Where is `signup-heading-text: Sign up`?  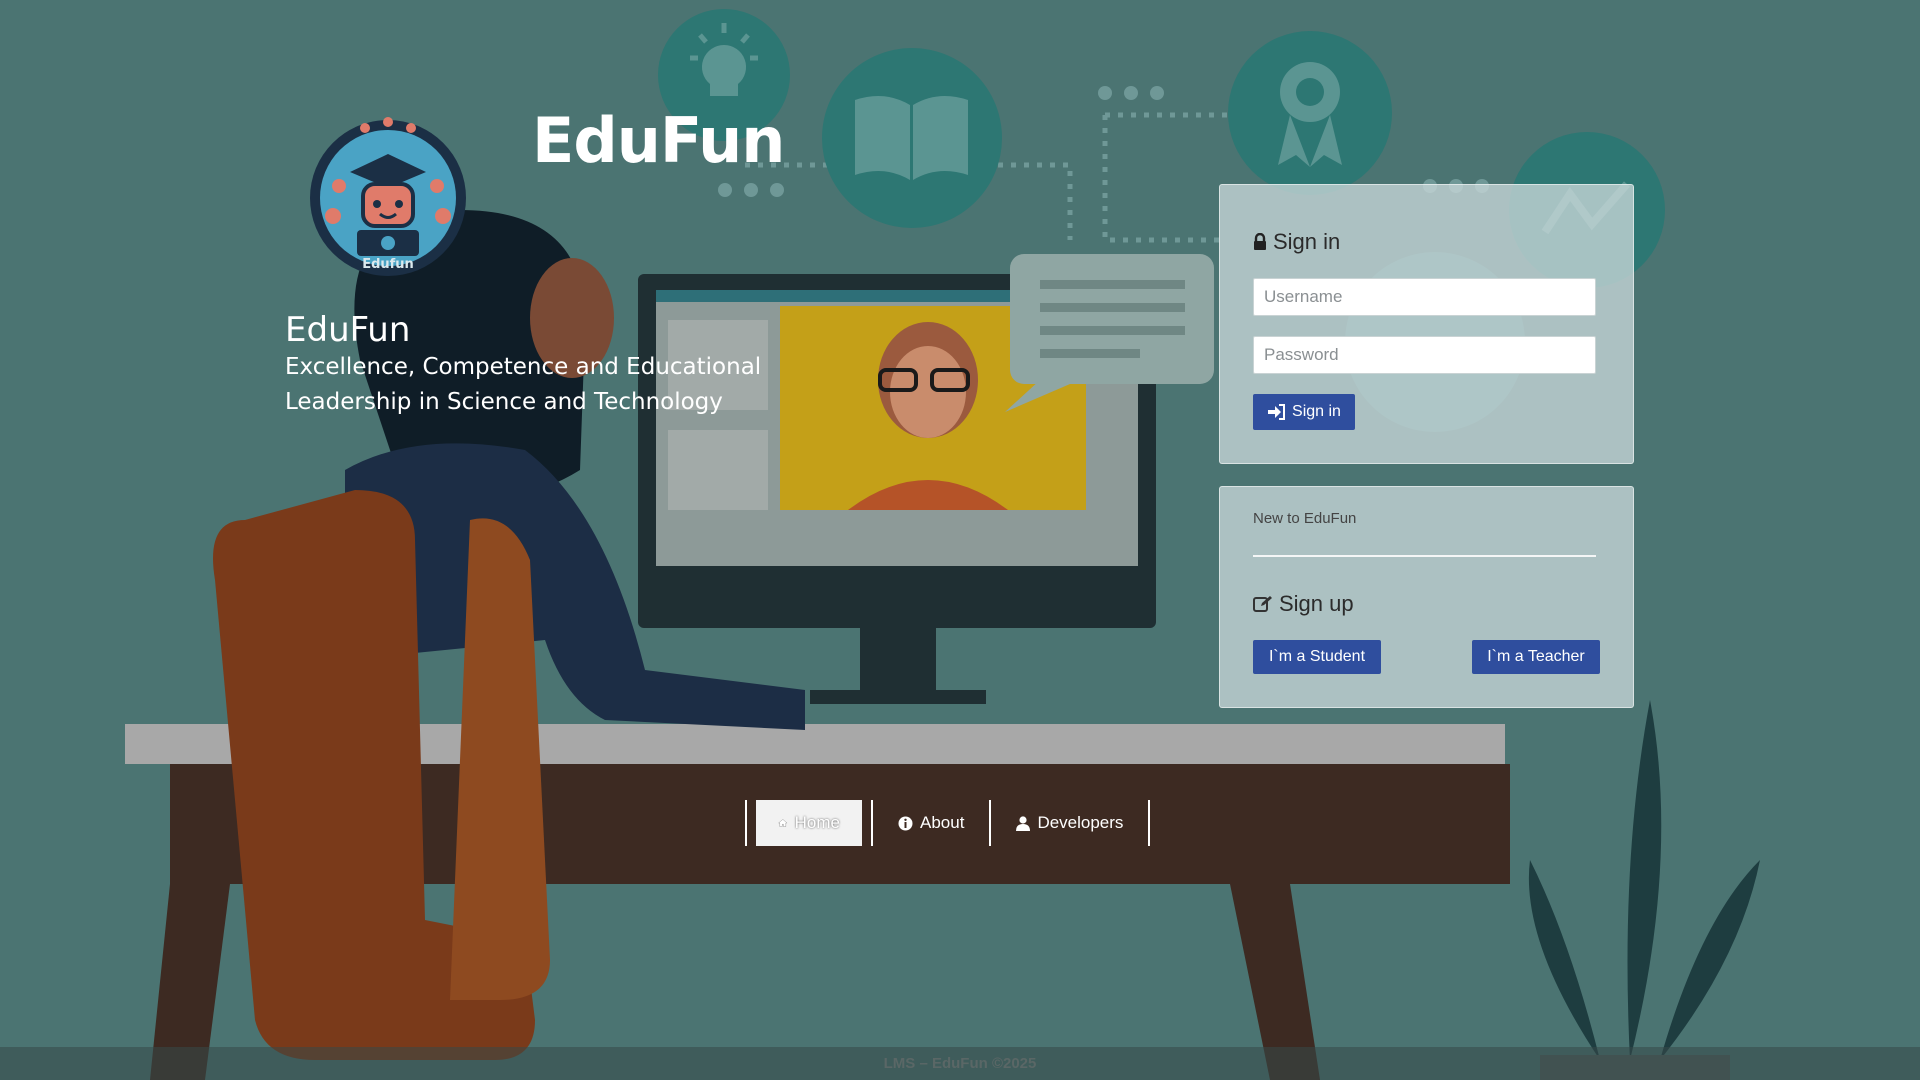 signup-heading-text: Sign up is located at coordinates (1316, 603).